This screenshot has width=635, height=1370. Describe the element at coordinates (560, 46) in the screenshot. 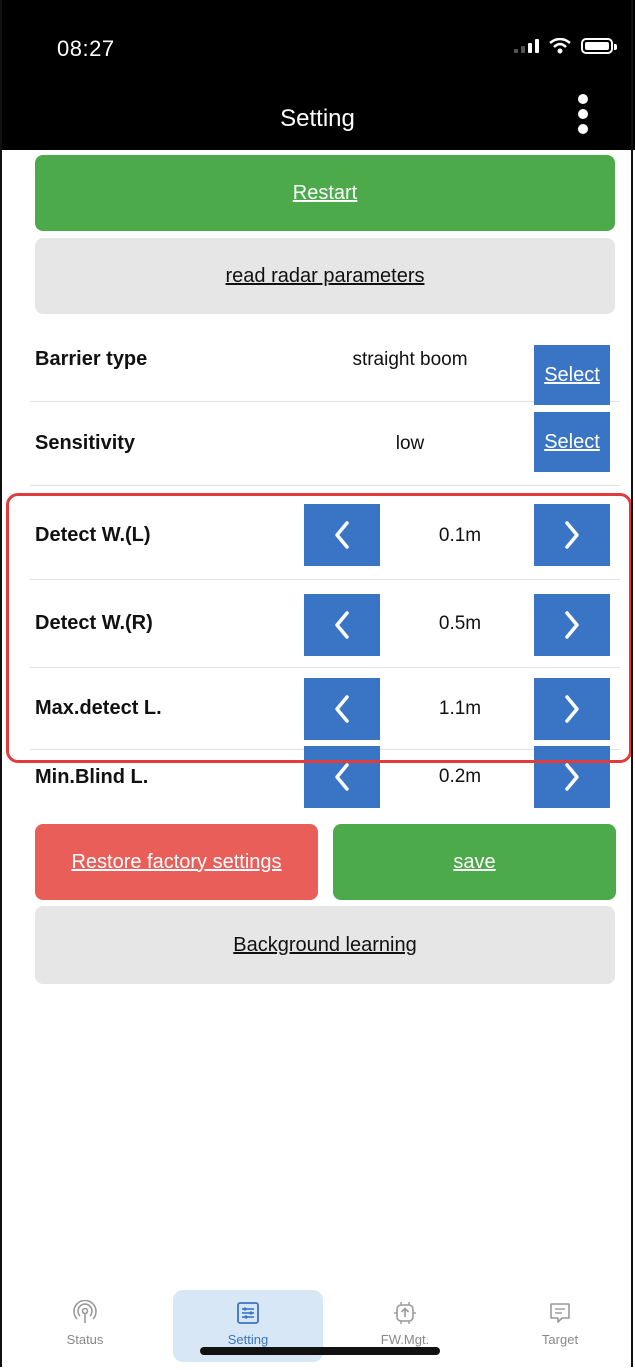

I see `wifi-icon` at that location.